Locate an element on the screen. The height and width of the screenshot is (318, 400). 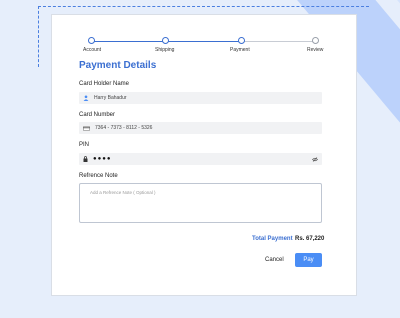
card-holder-label: Card Holder Name is located at coordinates (104, 84).